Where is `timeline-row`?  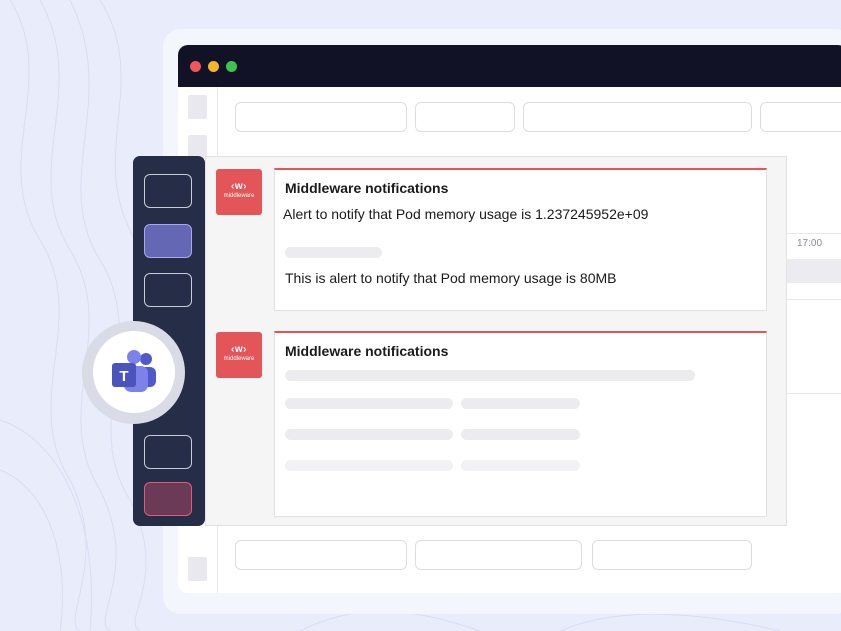 timeline-row is located at coordinates (809, 271).